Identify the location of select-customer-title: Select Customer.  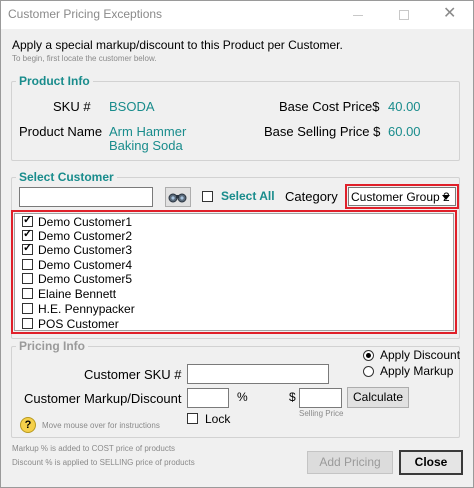
(66, 177).